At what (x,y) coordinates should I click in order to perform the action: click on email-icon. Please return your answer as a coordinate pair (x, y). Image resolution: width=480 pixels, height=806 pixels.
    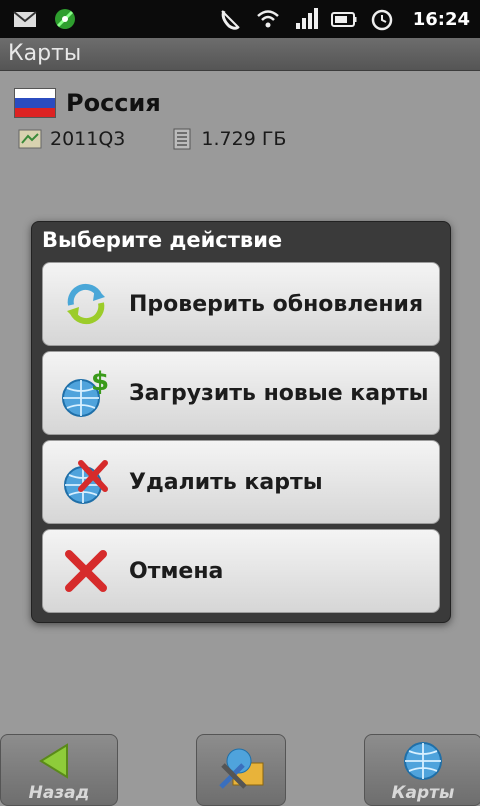
    Looking at the image, I should click on (25, 19).